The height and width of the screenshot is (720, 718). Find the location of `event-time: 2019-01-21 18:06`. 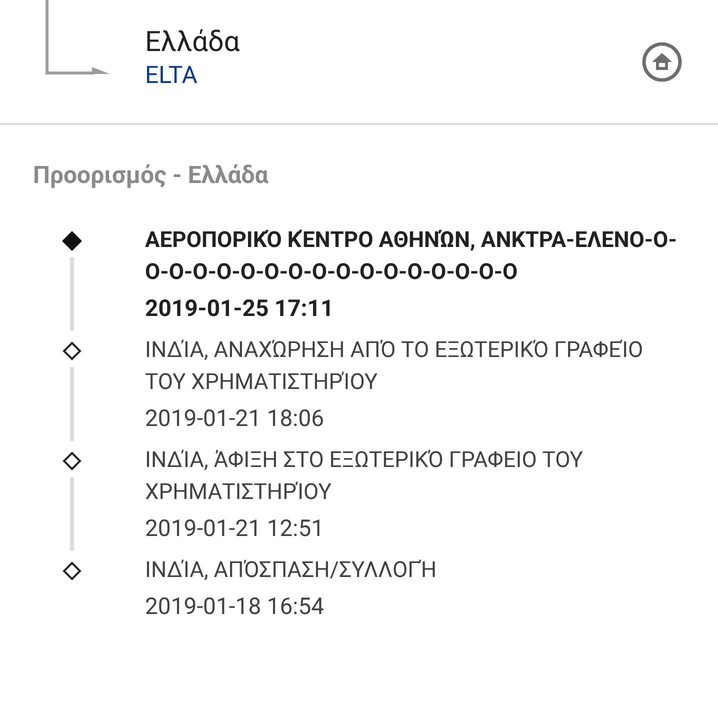

event-time: 2019-01-21 18:06 is located at coordinates (235, 419).